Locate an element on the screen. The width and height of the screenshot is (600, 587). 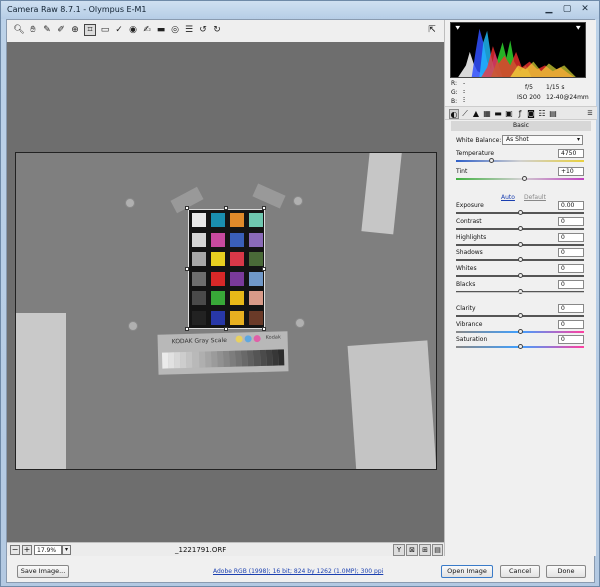
red-eye-icon: ◉ is located at coordinates (133, 30).